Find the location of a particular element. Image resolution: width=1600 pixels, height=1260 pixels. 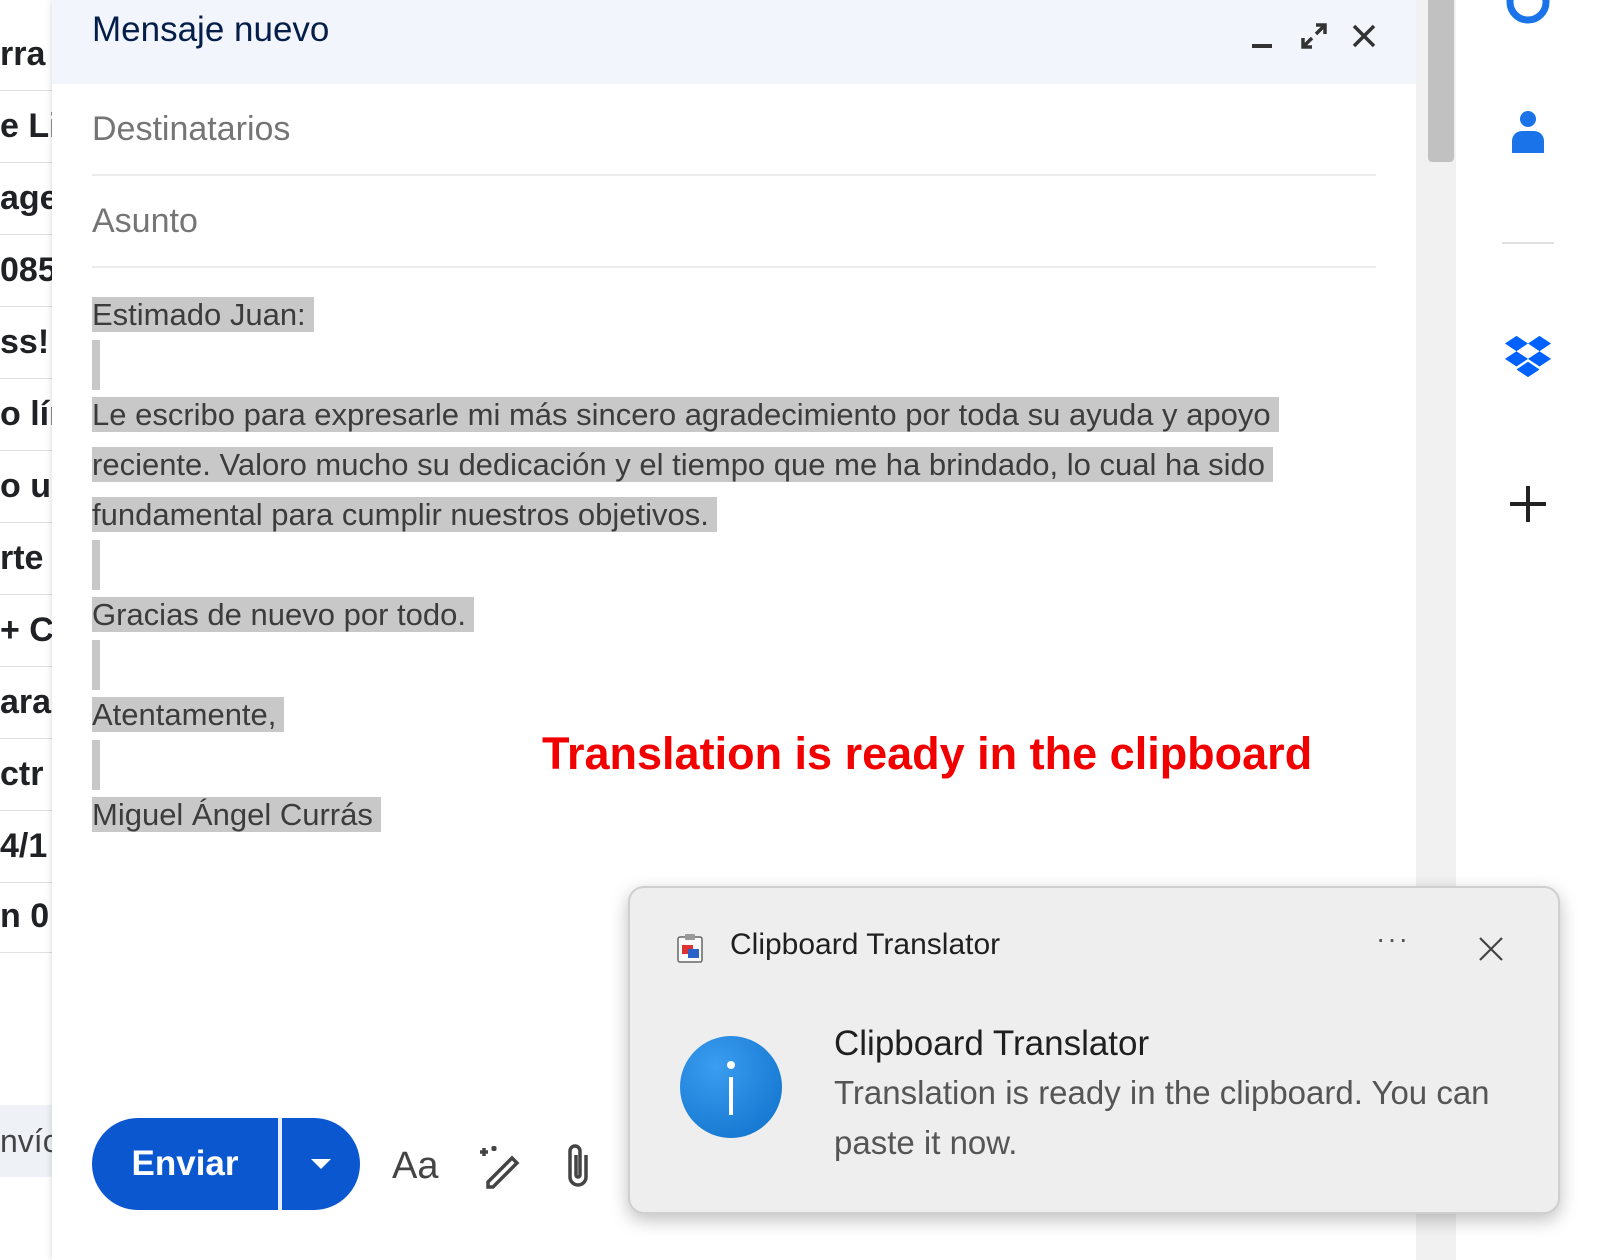

inbox-row: 4/1 is located at coordinates (26, 846).